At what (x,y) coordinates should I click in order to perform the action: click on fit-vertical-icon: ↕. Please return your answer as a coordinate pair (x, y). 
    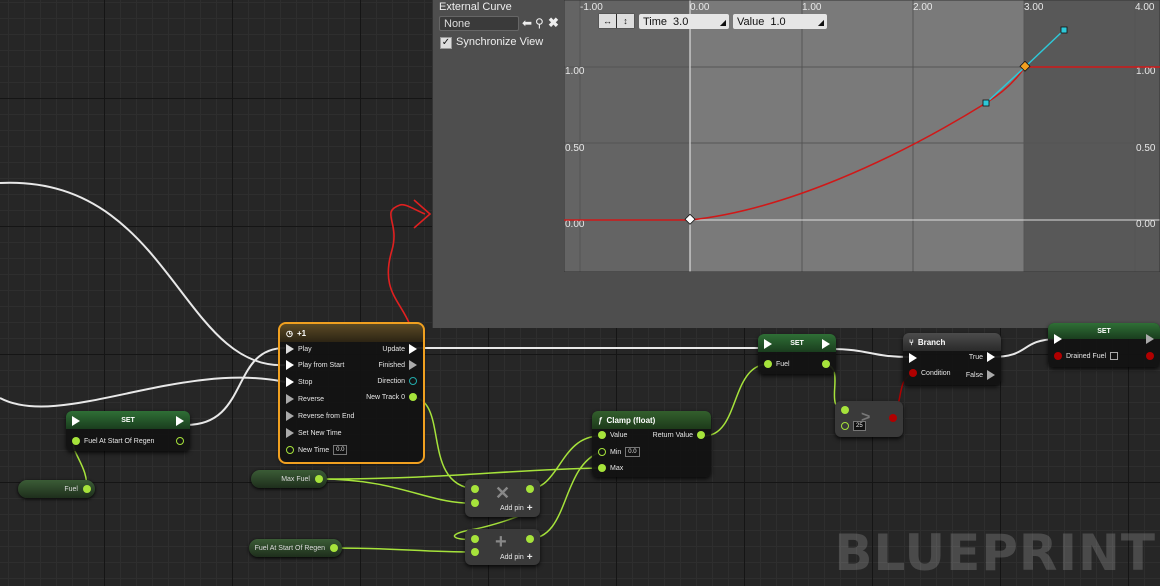
    Looking at the image, I should click on (625, 21).